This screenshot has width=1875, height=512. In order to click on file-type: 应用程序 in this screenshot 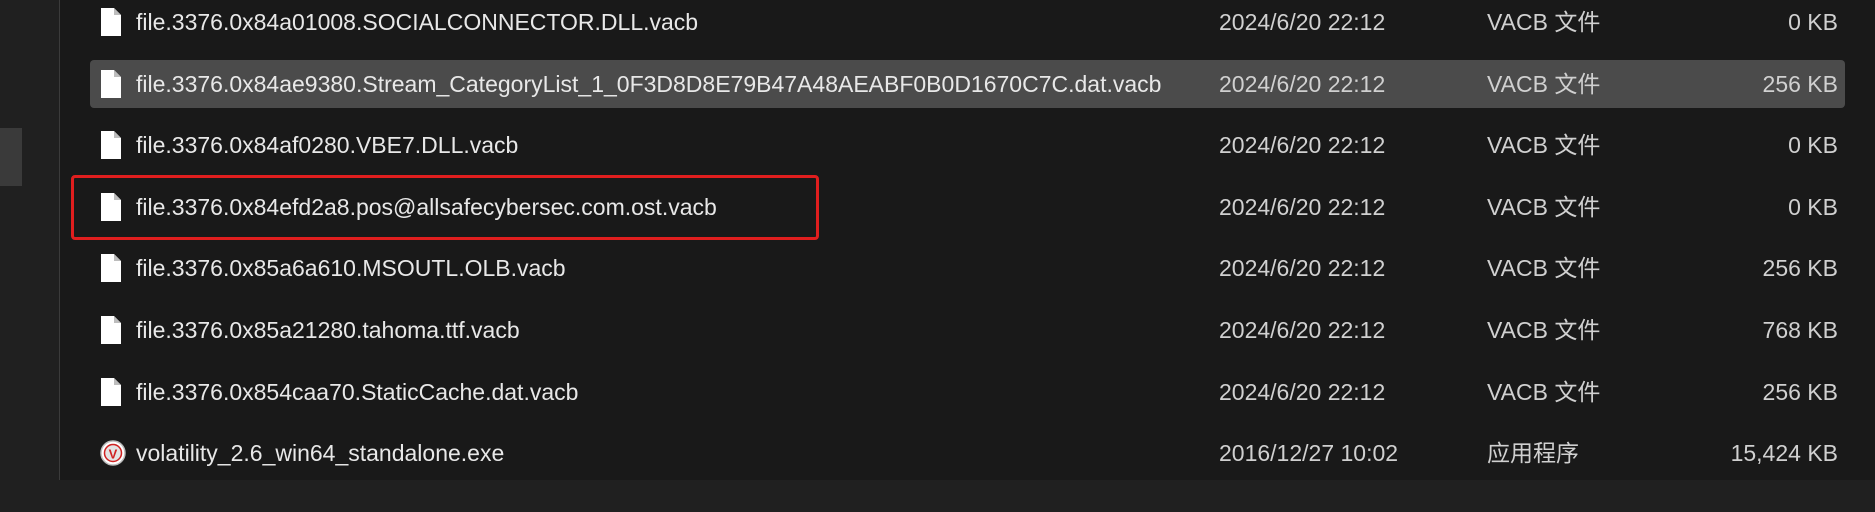, I will do `click(1533, 453)`.